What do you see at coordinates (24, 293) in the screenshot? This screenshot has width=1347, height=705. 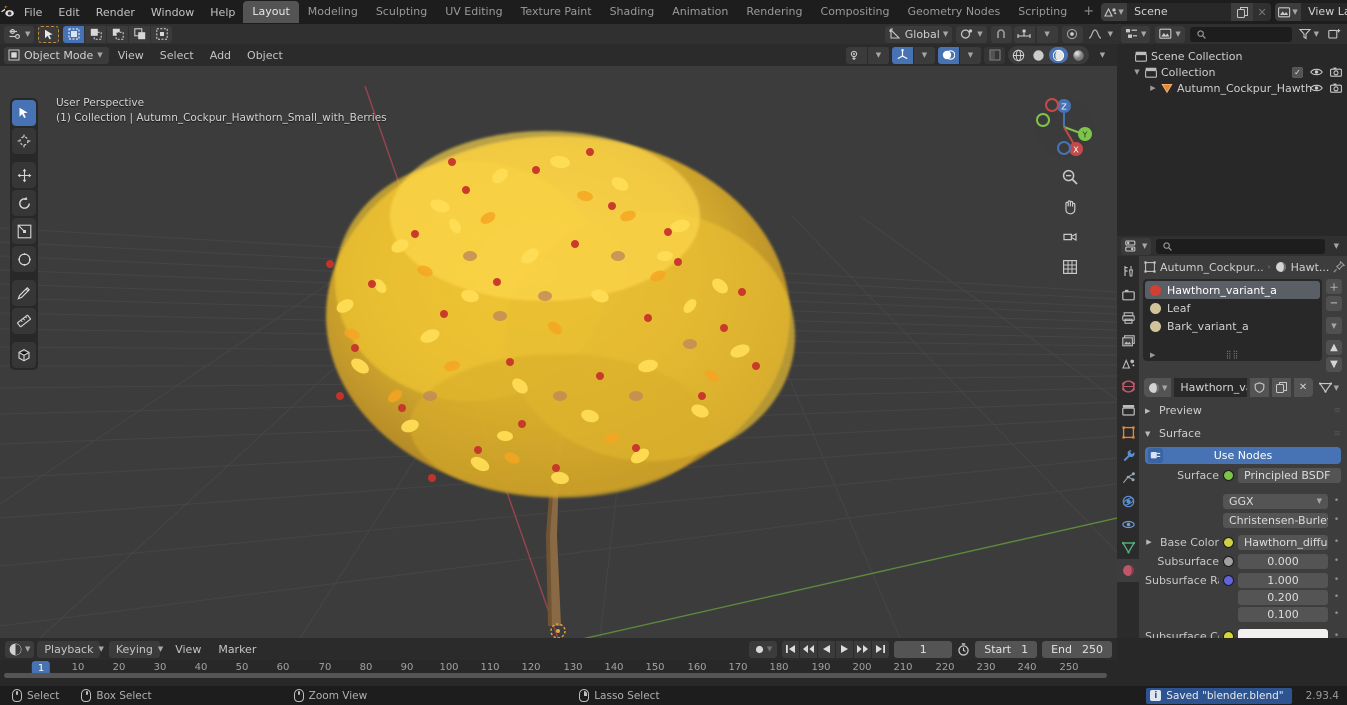 I see `annotate-tool-button` at bounding box center [24, 293].